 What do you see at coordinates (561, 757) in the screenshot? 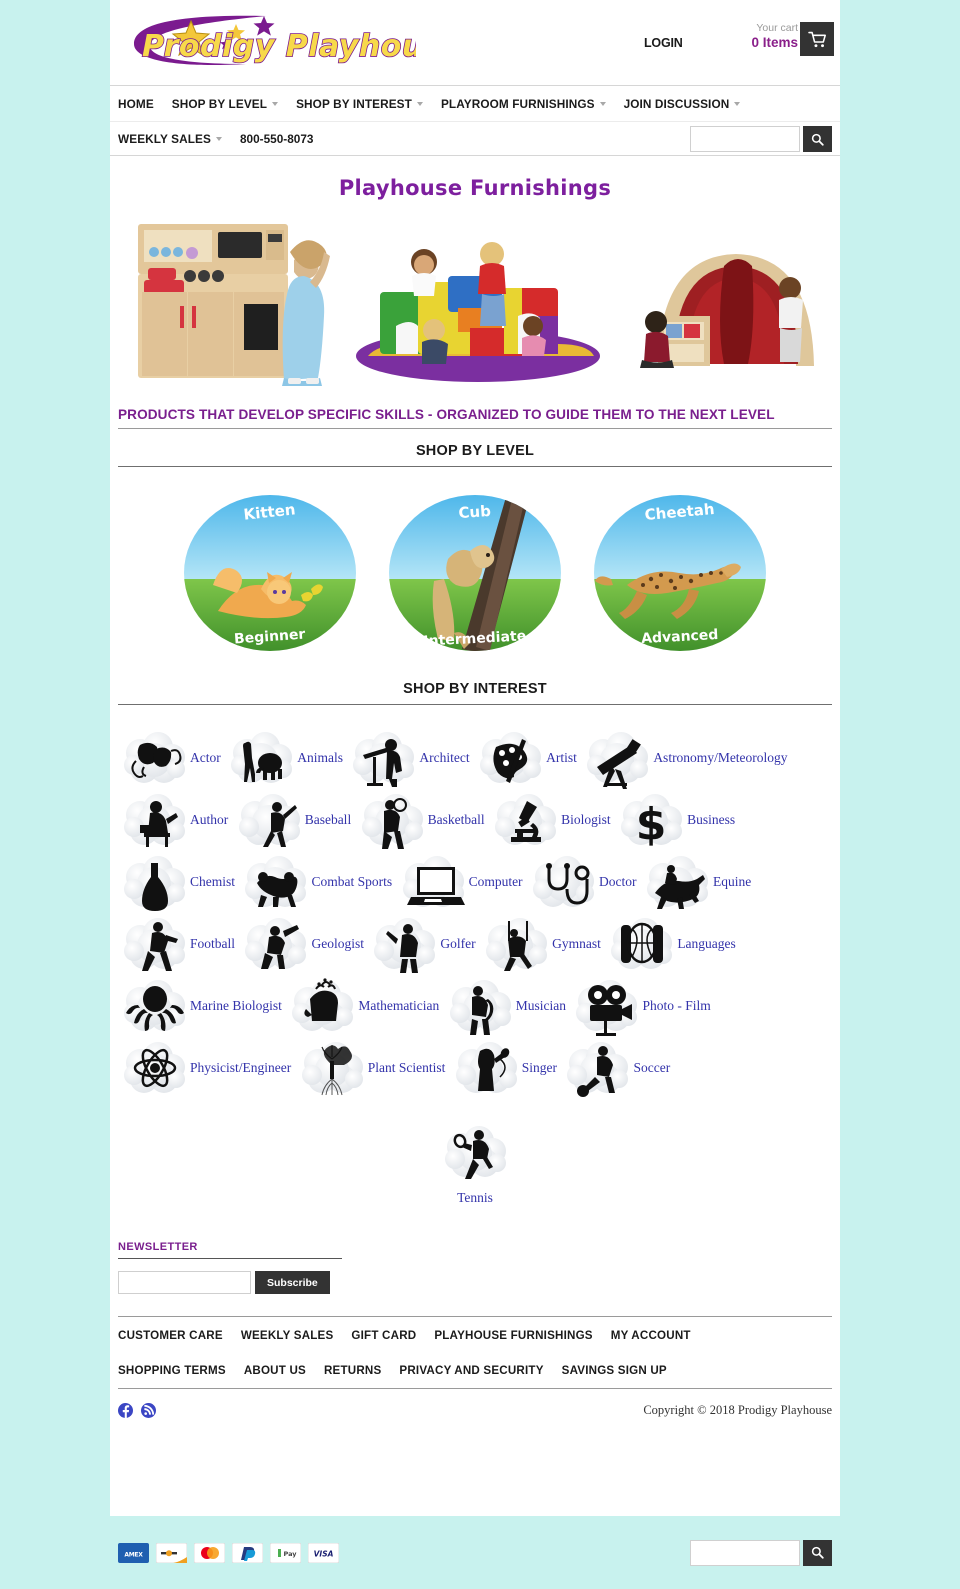
I see `interest-label: Artist` at bounding box center [561, 757].